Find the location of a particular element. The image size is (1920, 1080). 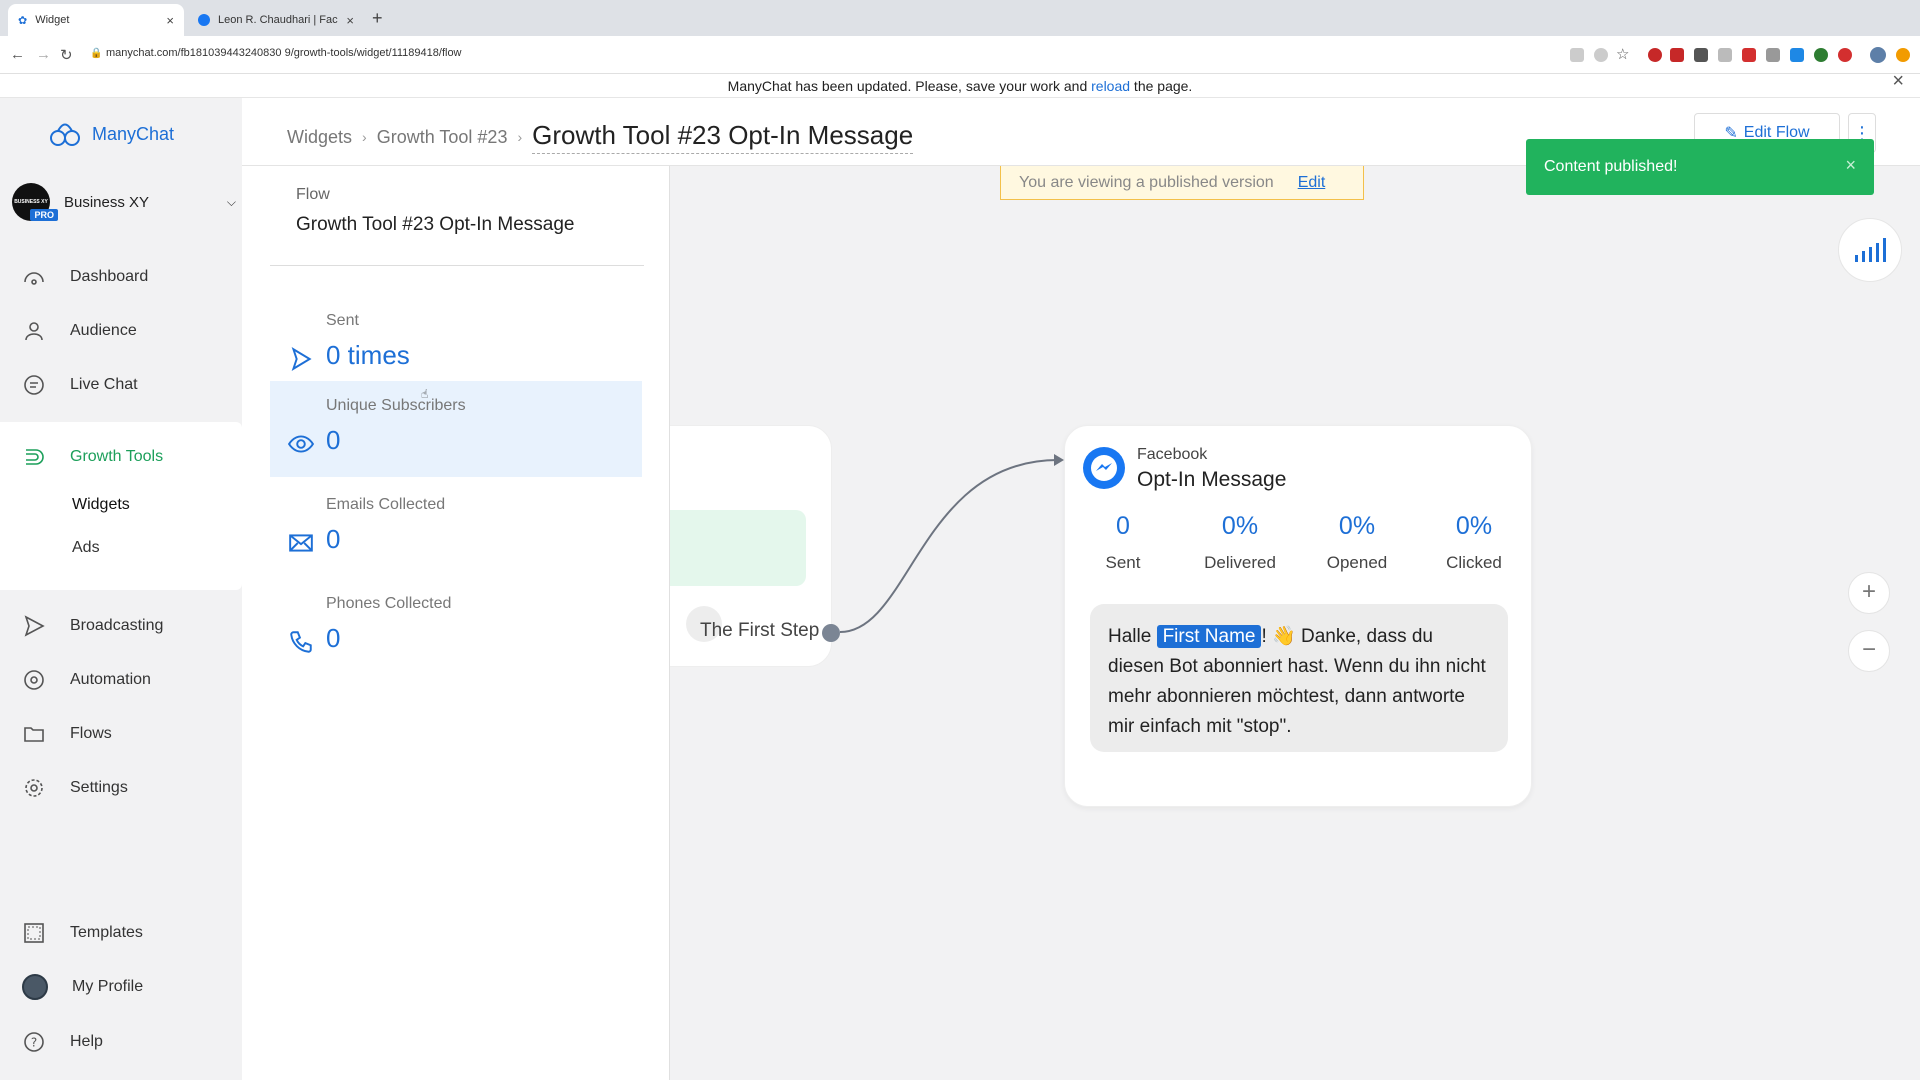

page-title: Growth Tool #23 Opt-In Message is located at coordinates (723, 137).